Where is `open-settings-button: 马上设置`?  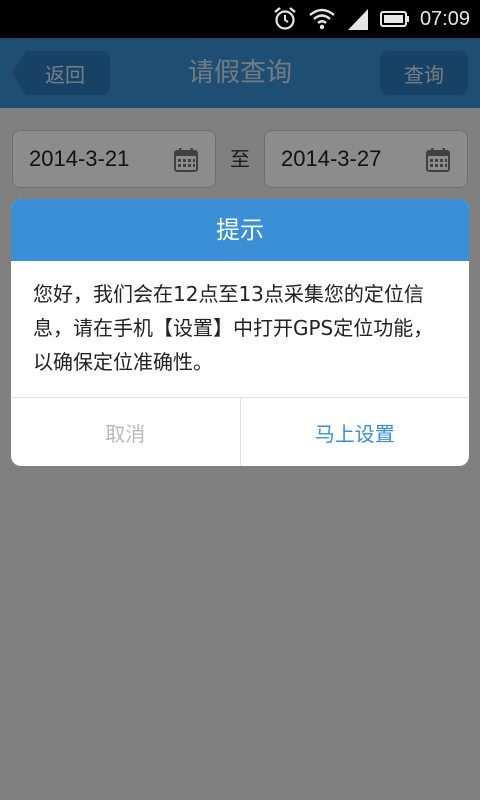
open-settings-button: 马上设置 is located at coordinates (355, 432).